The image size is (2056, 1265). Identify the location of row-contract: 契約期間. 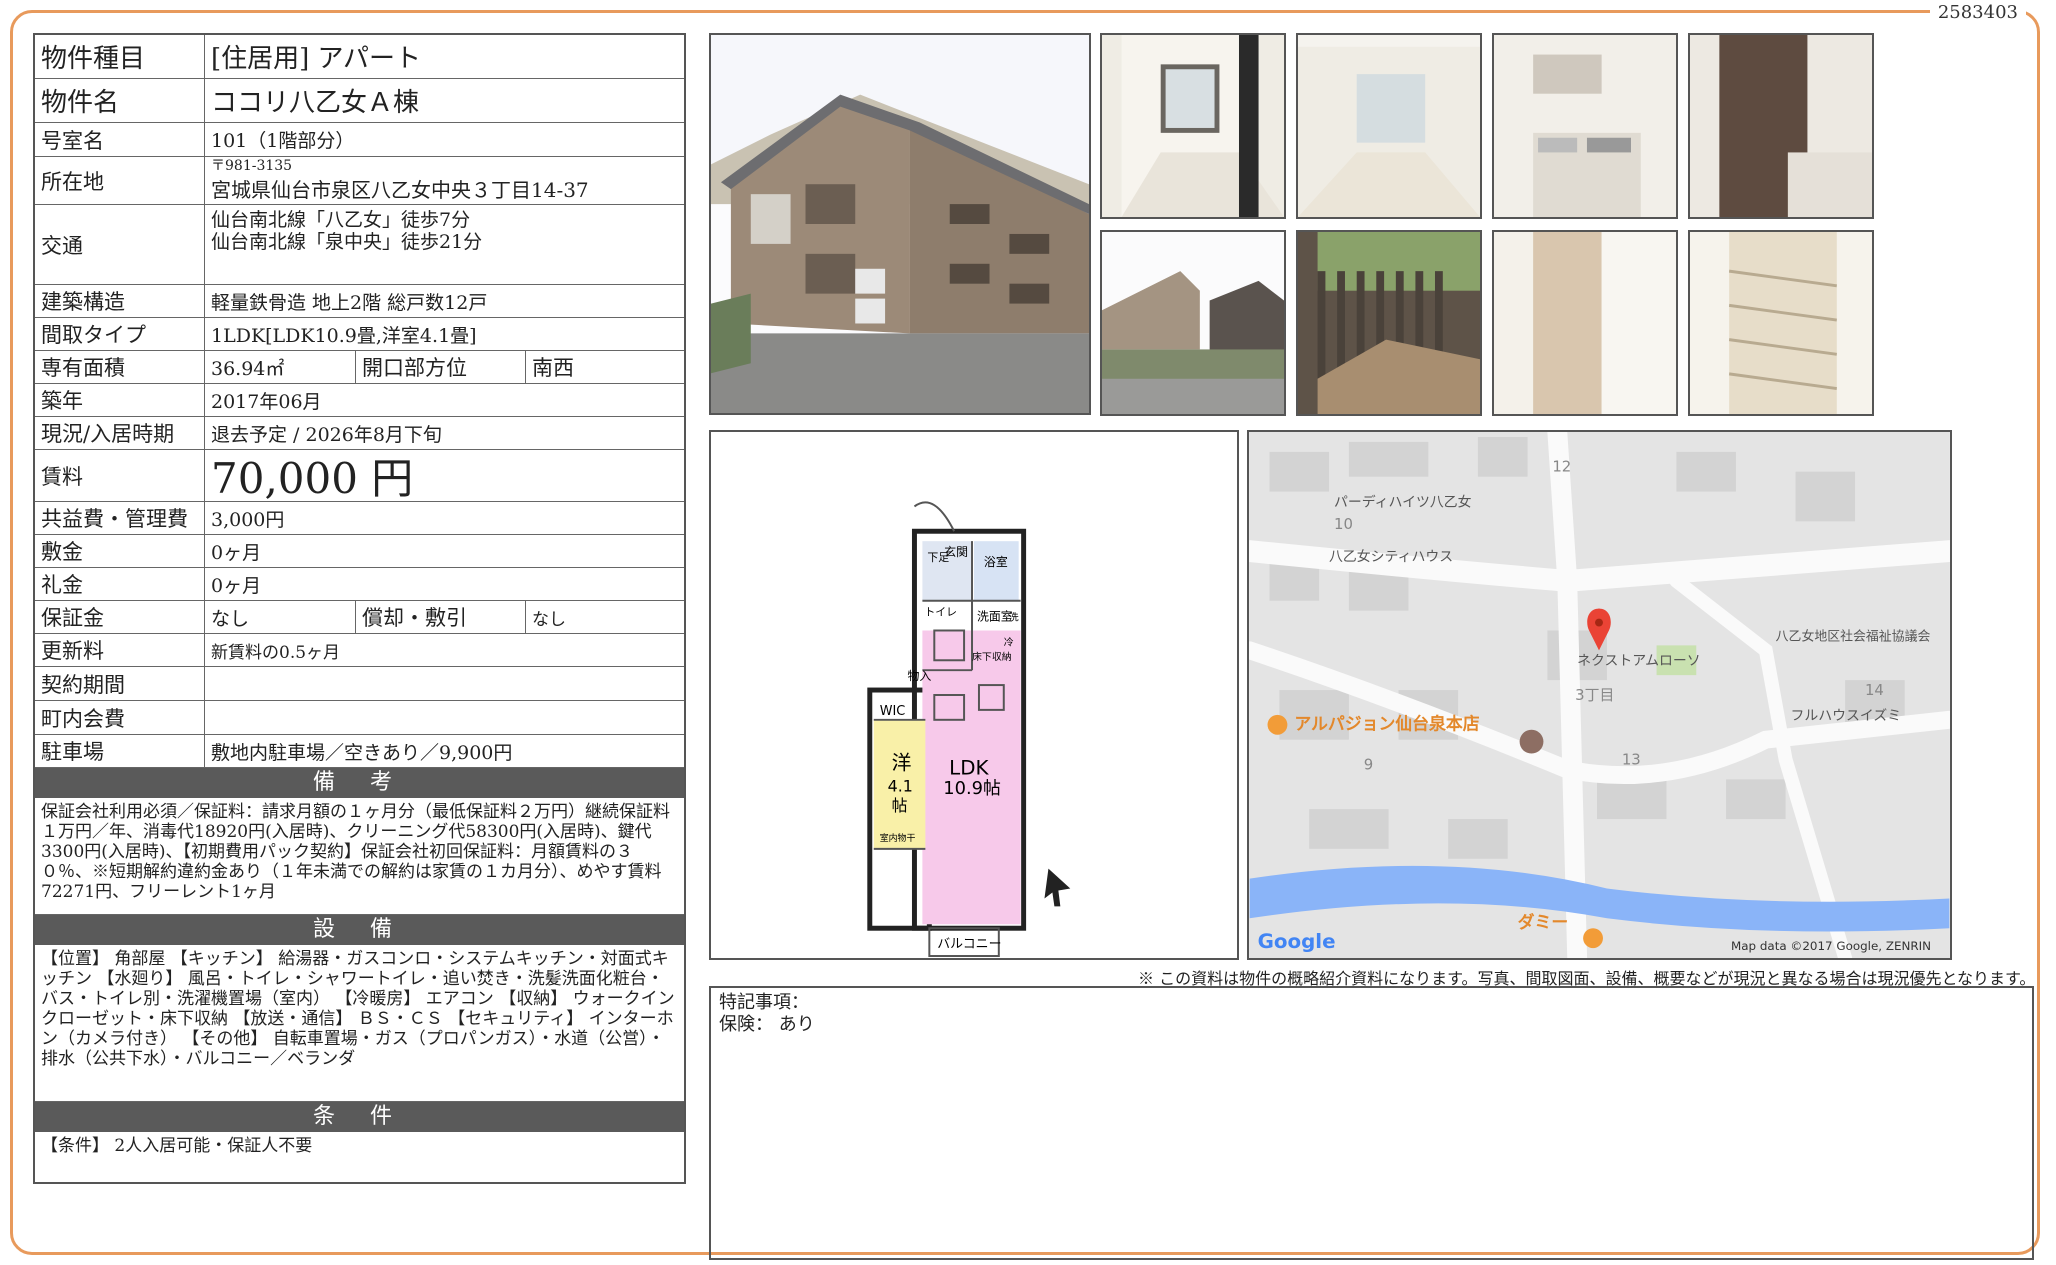
(359, 684).